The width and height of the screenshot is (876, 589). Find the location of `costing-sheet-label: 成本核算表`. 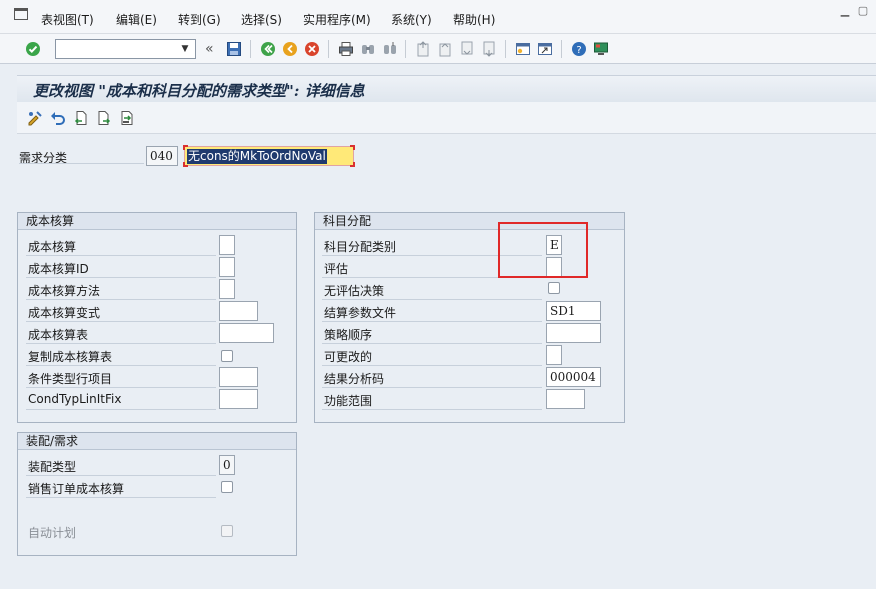

costing-sheet-label: 成本核算表 is located at coordinates (58, 335).